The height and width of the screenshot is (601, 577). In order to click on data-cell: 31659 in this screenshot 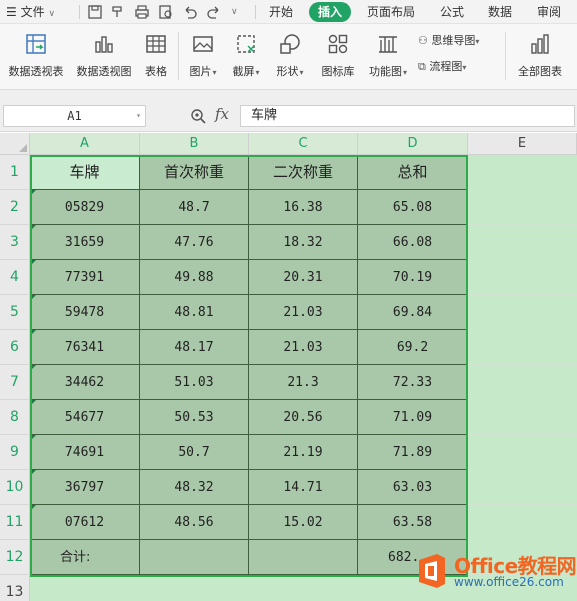, I will do `click(85, 242)`.